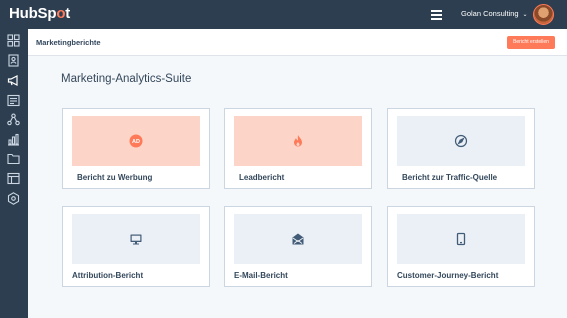  I want to click on flame-icon, so click(298, 141).